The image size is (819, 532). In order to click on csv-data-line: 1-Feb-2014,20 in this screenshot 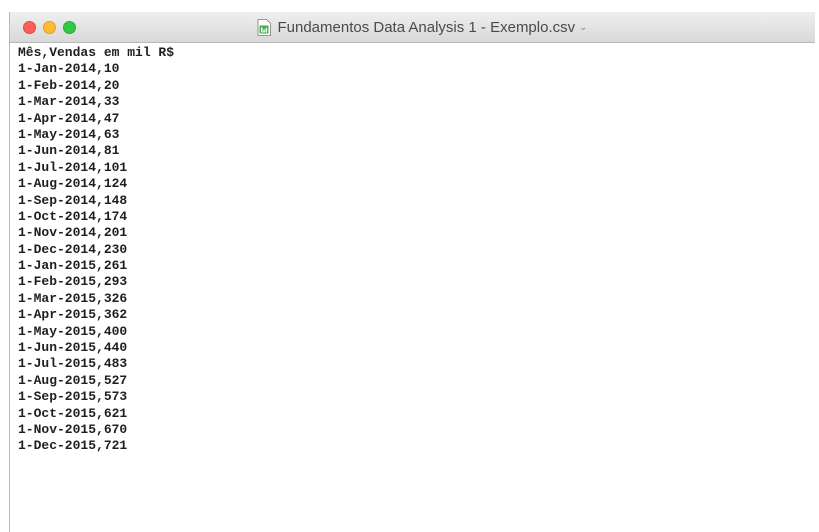, I will do `click(69, 85)`.